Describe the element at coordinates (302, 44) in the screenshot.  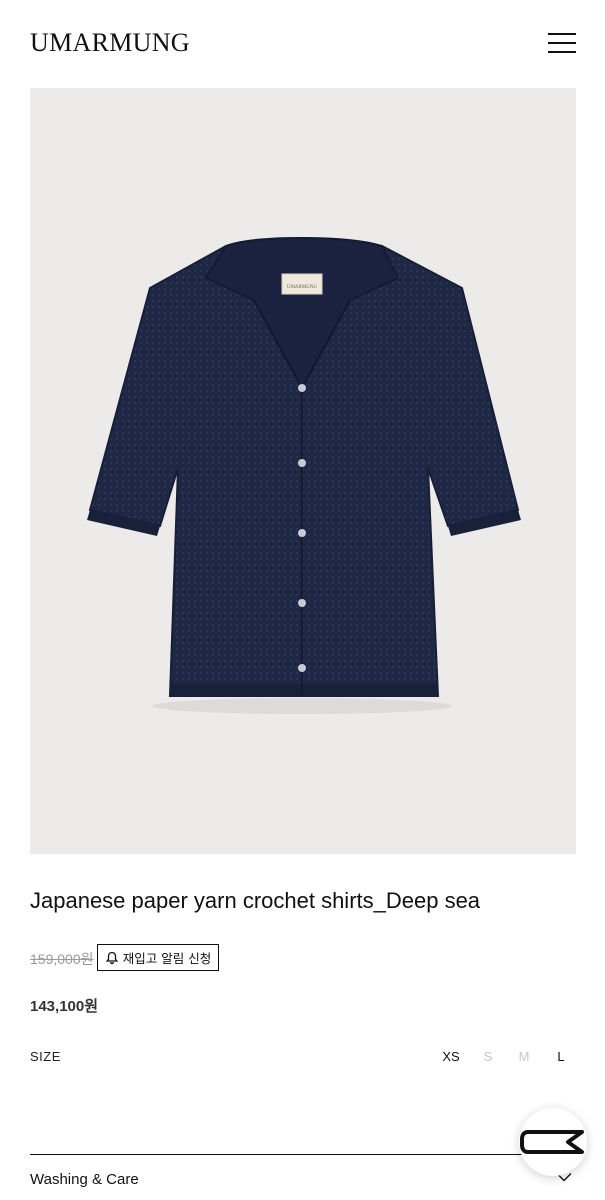
I see `site-header: UMARMUNG` at that location.